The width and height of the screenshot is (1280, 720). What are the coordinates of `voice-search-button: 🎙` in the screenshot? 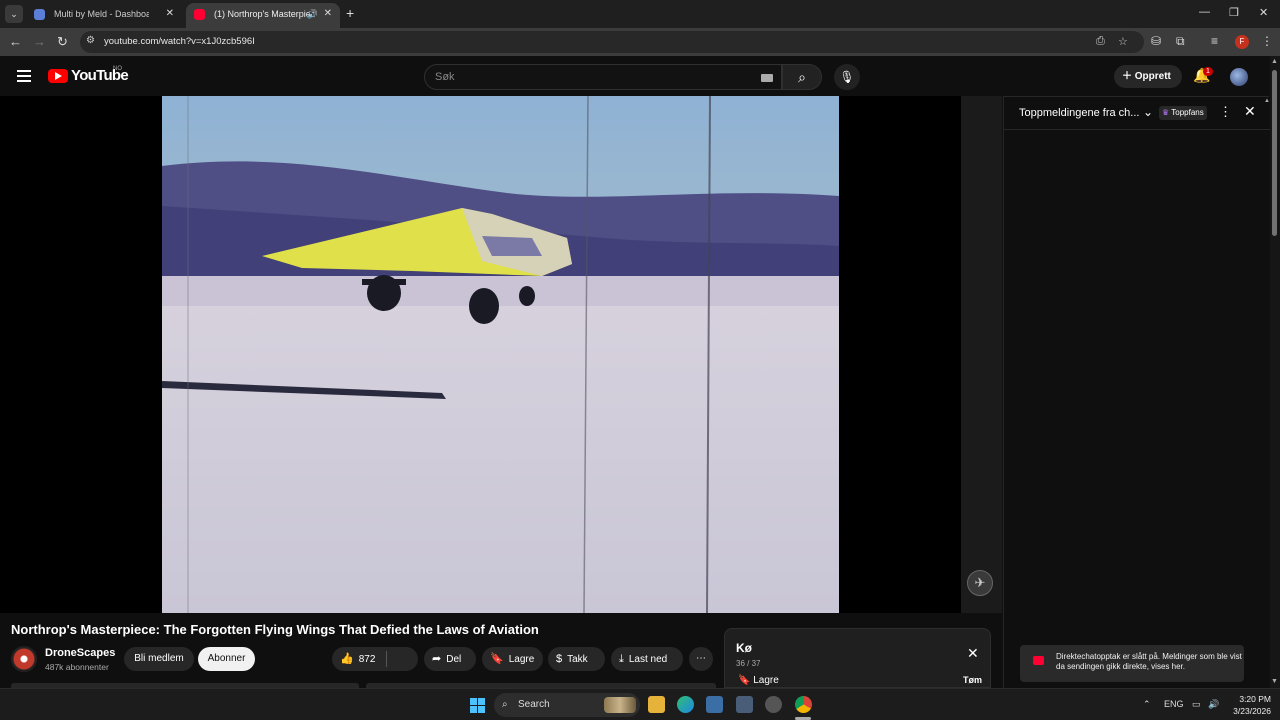 It's located at (847, 77).